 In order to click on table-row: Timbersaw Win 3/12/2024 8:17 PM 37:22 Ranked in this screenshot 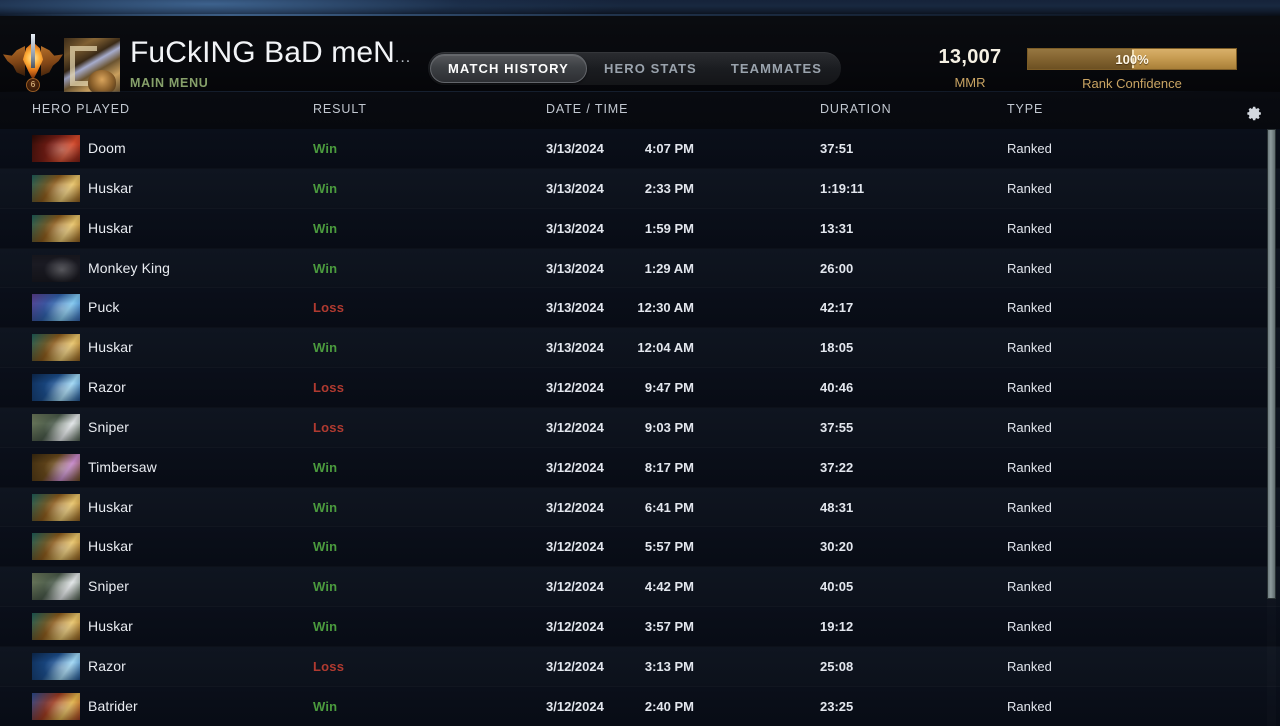, I will do `click(640, 467)`.